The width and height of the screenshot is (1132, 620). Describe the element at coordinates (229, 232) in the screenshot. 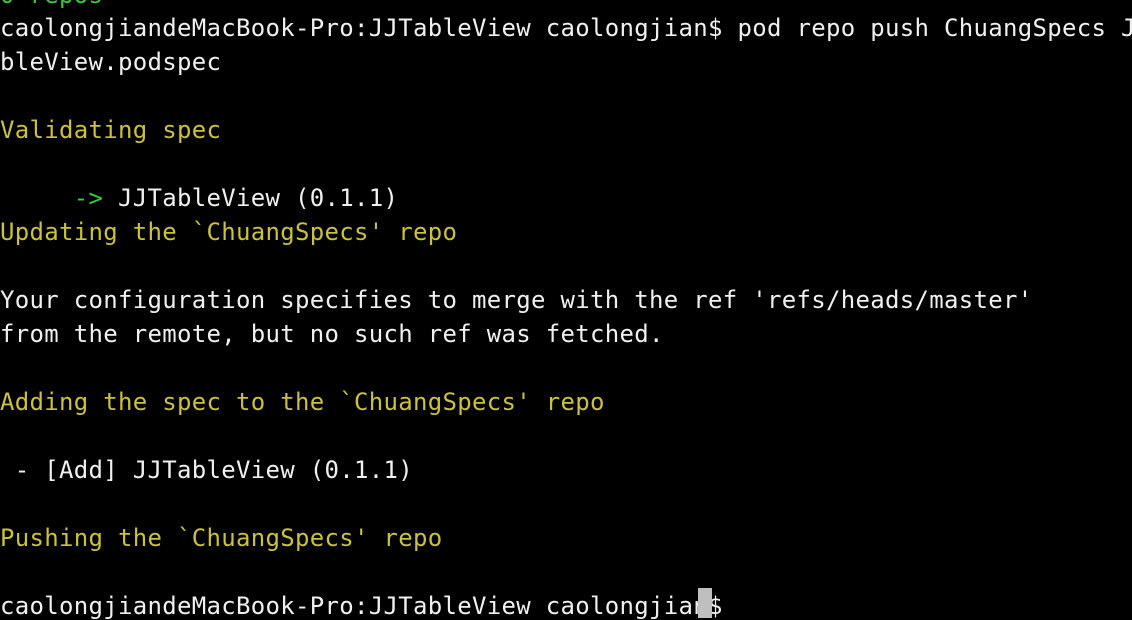

I see `updating-repo-line: Updating the `ChuangSpecs' repo` at that location.